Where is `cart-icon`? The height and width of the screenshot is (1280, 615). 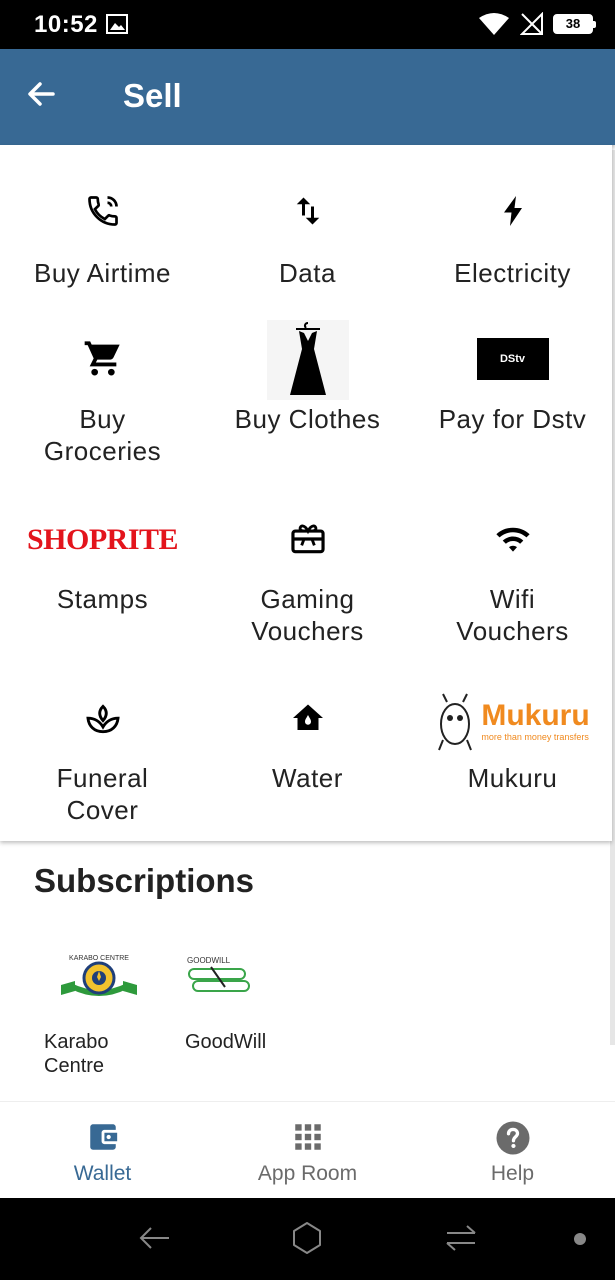 cart-icon is located at coordinates (102, 358).